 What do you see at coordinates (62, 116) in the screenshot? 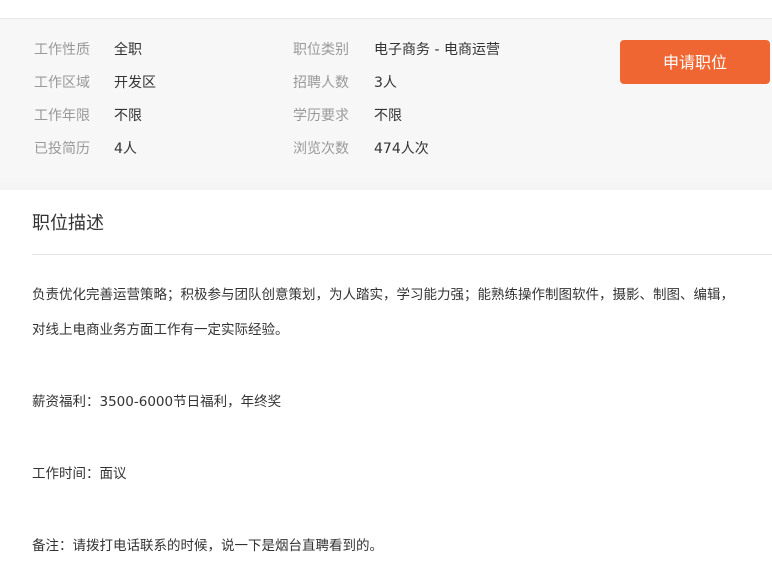
I see `experience-label: 工作年限` at bounding box center [62, 116].